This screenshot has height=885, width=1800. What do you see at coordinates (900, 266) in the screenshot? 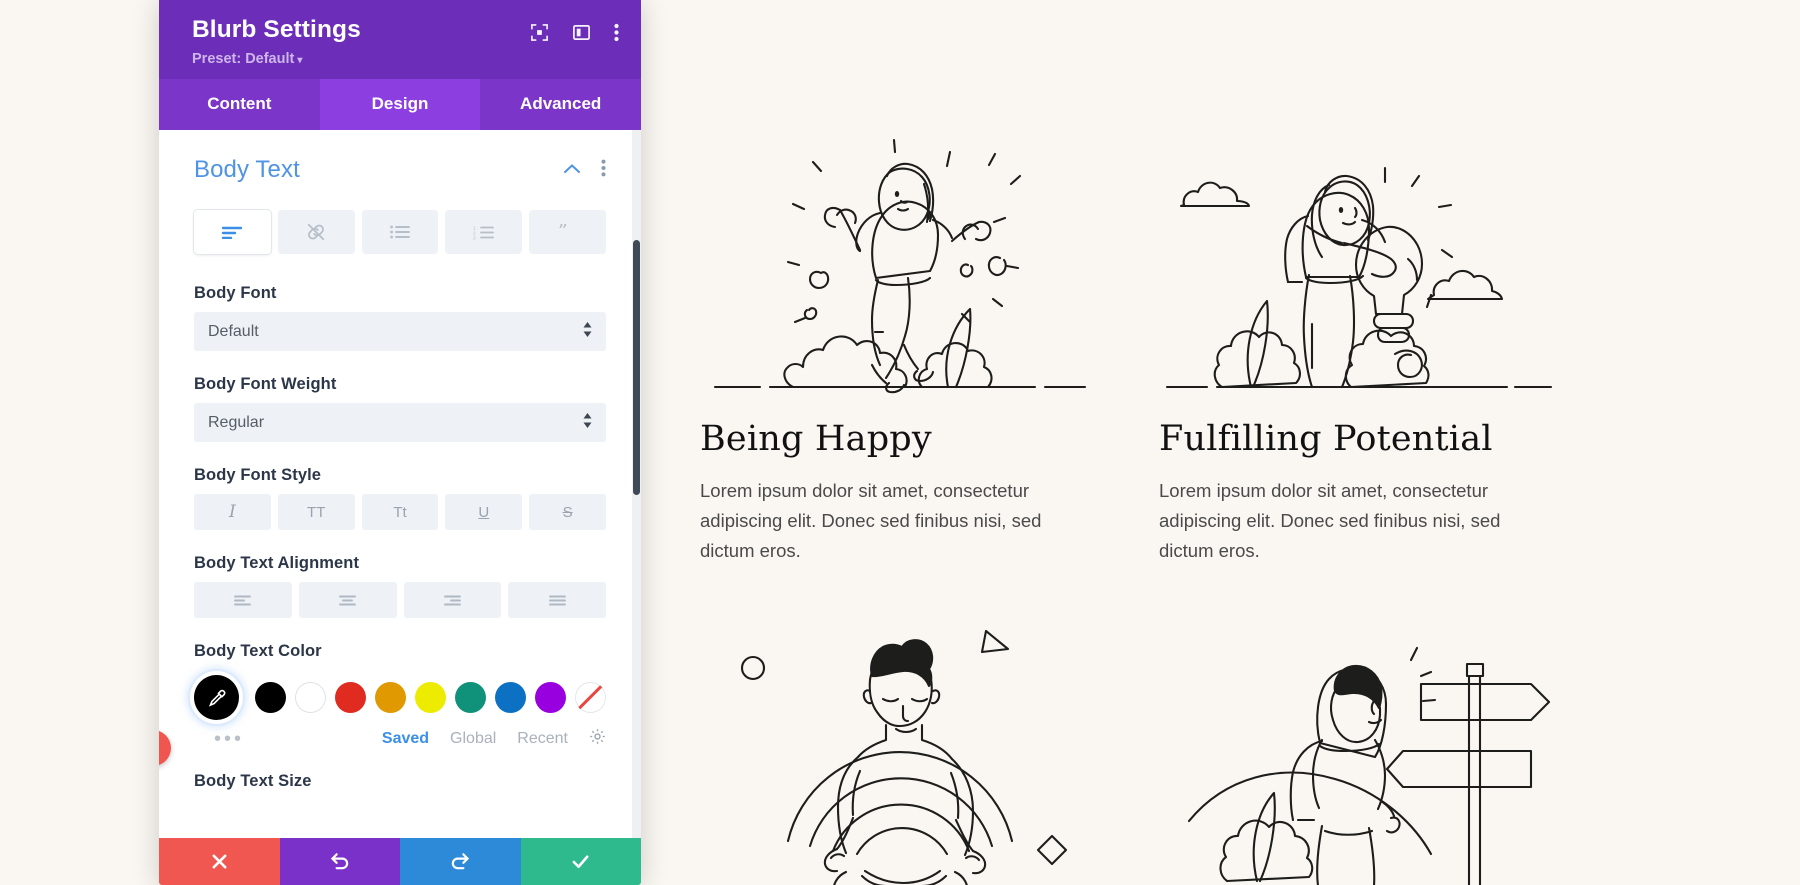
I see `woman-celebrating-illustration` at bounding box center [900, 266].